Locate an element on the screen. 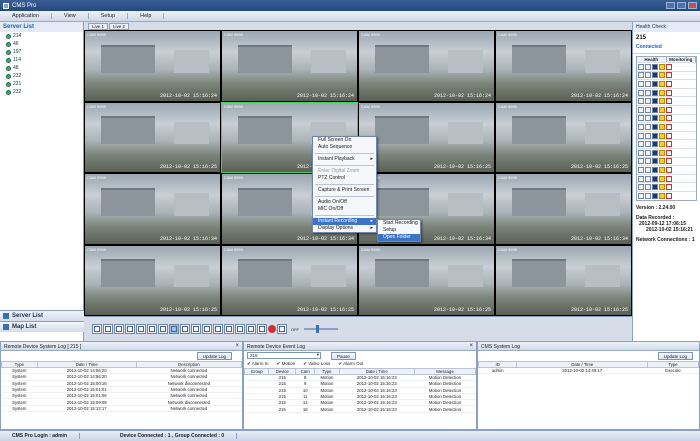  menu-recording-setup: Setup is located at coordinates (399, 230).